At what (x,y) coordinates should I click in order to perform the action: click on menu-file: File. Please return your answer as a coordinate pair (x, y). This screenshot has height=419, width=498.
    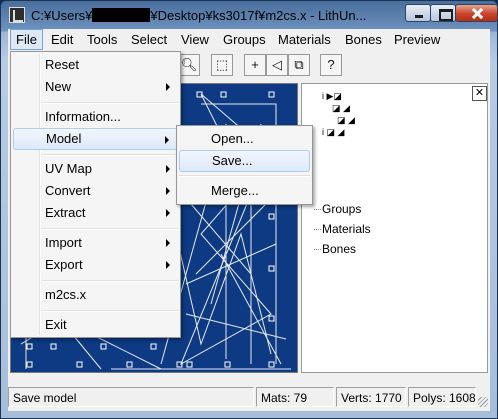
    Looking at the image, I should click on (26, 39).